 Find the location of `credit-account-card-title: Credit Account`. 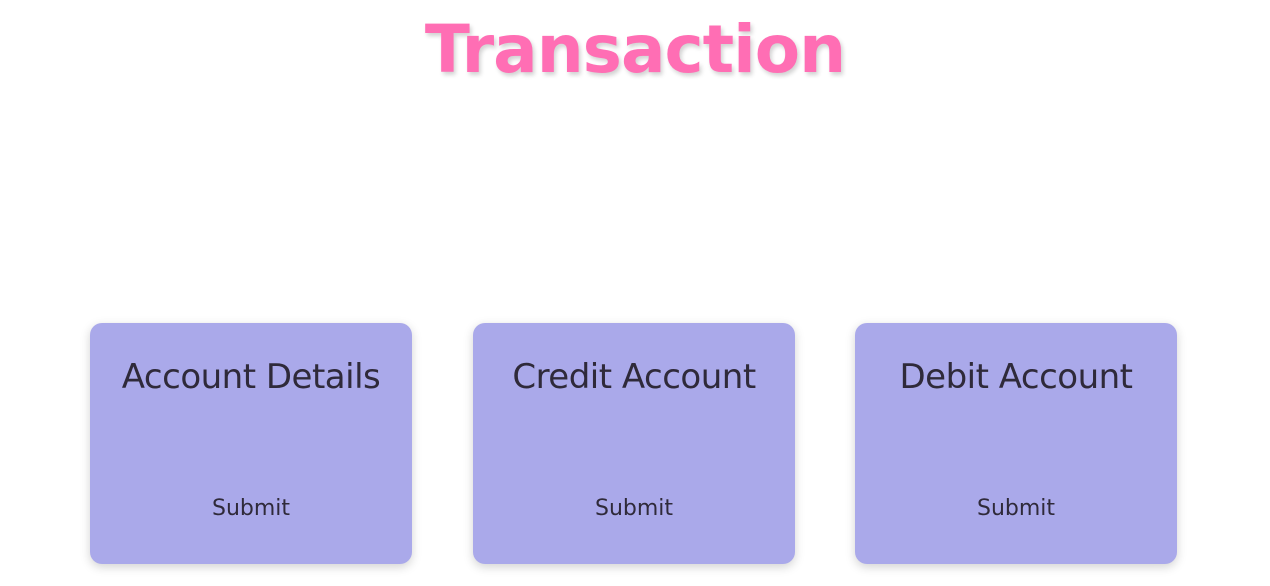

credit-account-card-title: Credit Account is located at coordinates (634, 377).